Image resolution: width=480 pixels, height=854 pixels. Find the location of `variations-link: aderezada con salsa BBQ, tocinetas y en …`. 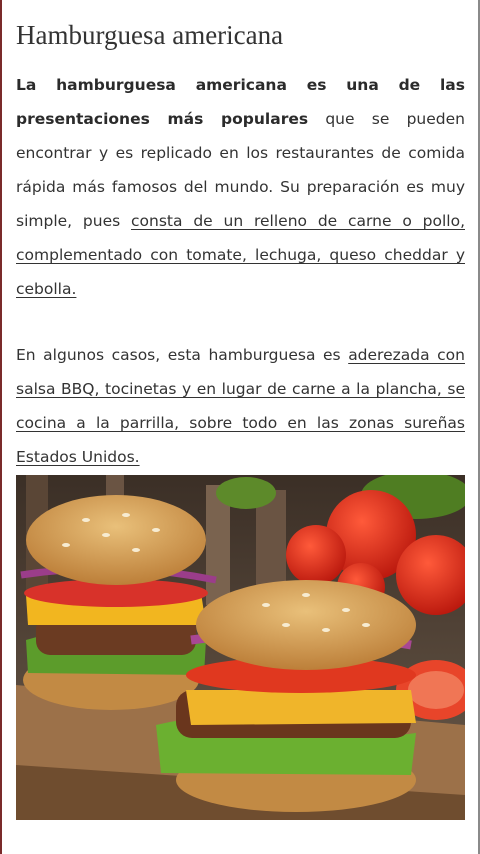

variations-link: aderezada con salsa BBQ, tocinetas y en … is located at coordinates (240, 406).